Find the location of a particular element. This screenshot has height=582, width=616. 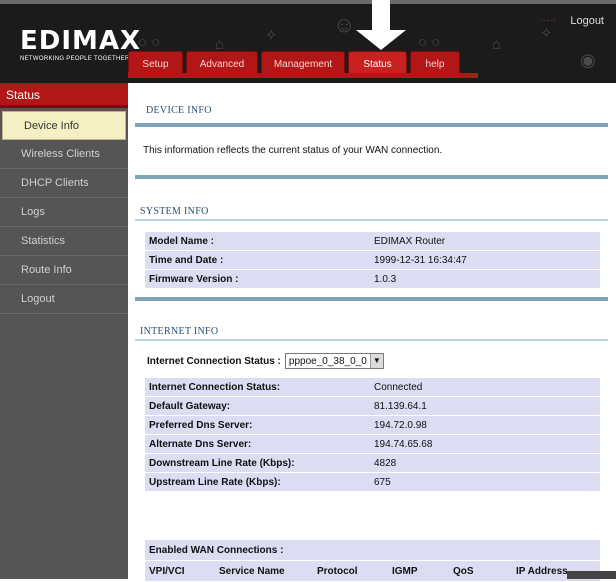

tab-setup: Setup is located at coordinates (155, 62).